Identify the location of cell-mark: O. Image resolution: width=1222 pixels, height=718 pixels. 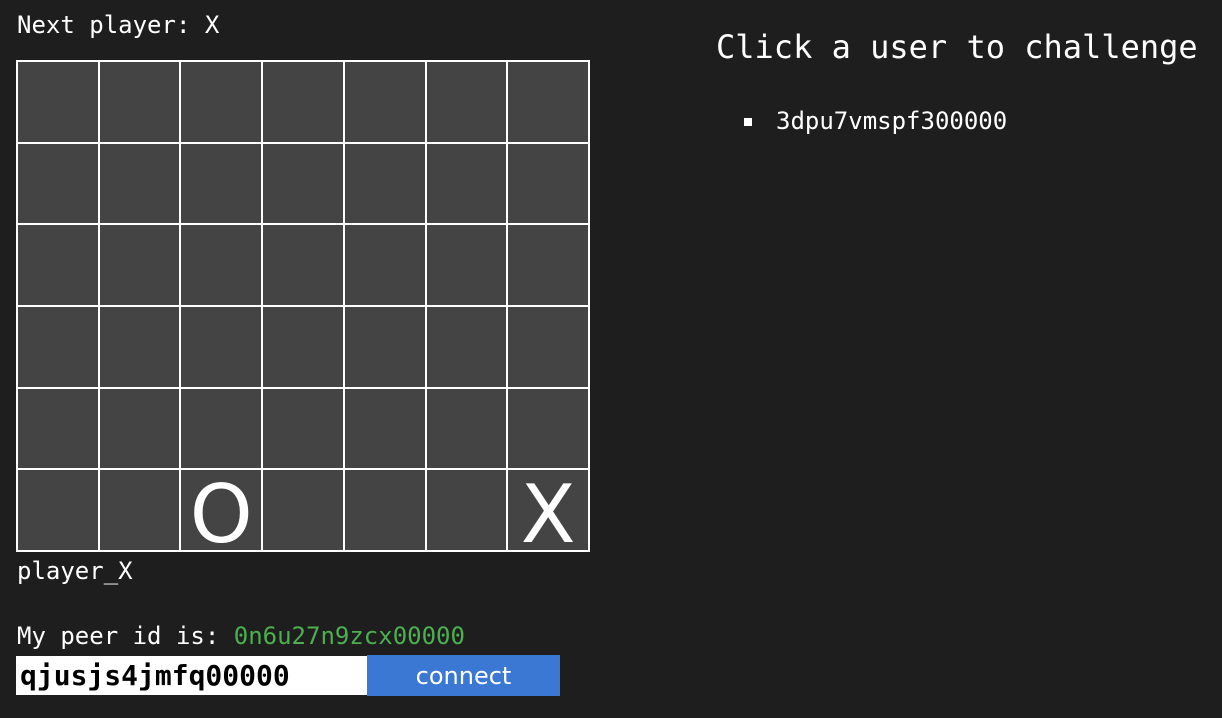
(221, 510).